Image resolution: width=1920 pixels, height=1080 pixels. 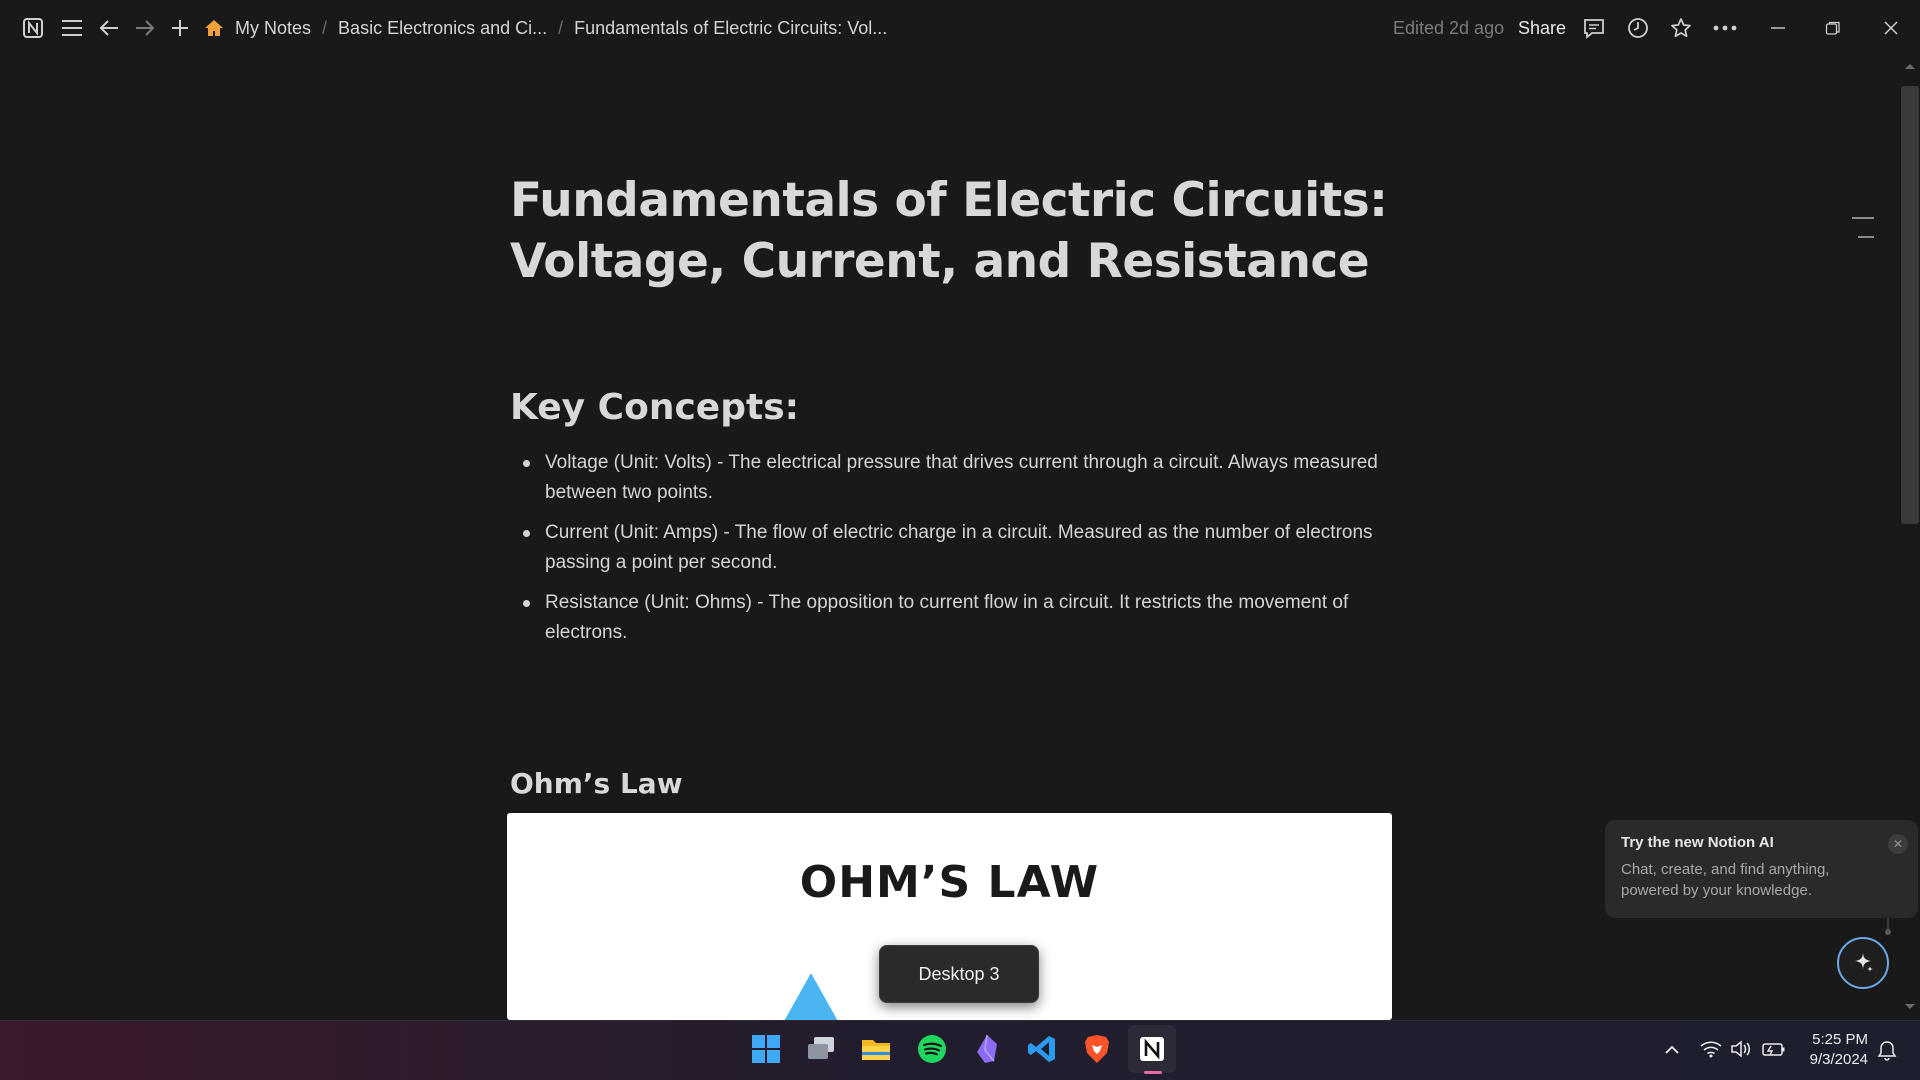 I want to click on windows-start-icon, so click(x=766, y=1049).